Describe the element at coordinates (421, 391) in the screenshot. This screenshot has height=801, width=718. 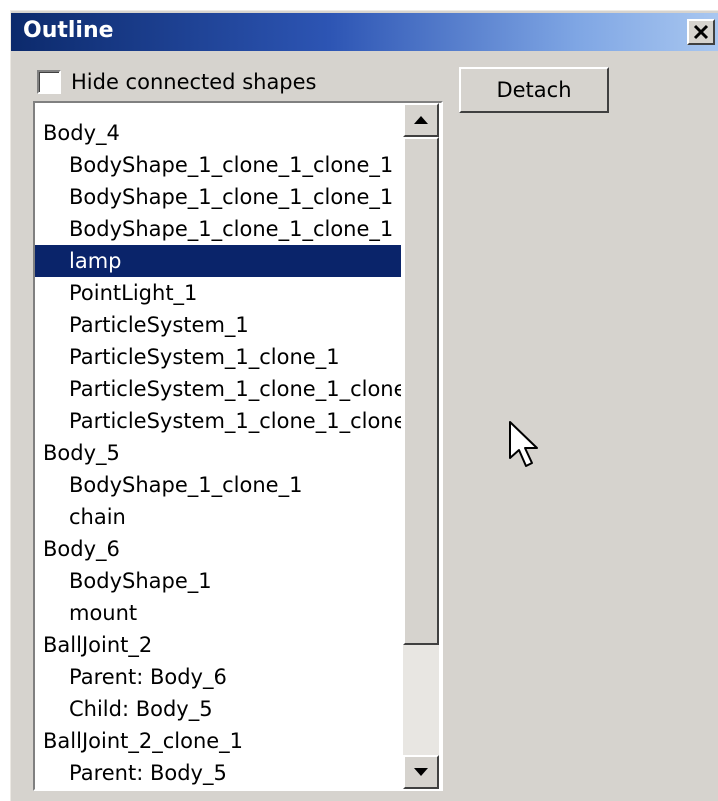
I see `scroll-thumb` at that location.